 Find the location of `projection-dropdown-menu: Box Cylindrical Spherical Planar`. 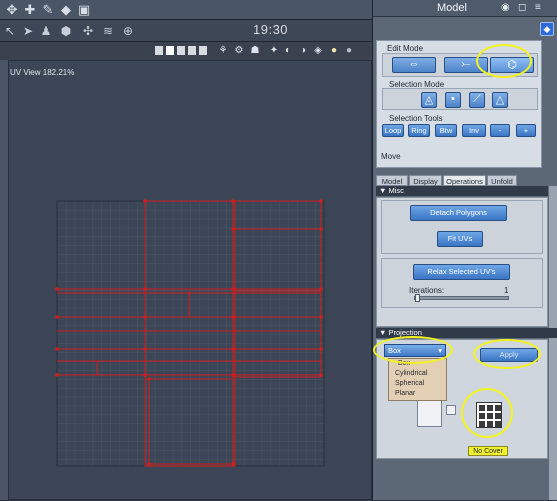

projection-dropdown-menu: Box Cylindrical Spherical Planar is located at coordinates (417, 379).